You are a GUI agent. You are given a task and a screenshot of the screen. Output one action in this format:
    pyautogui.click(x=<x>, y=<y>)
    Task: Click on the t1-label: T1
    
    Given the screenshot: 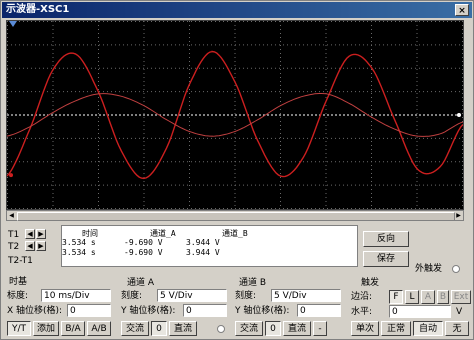 What is the action you would take?
    pyautogui.click(x=14, y=235)
    